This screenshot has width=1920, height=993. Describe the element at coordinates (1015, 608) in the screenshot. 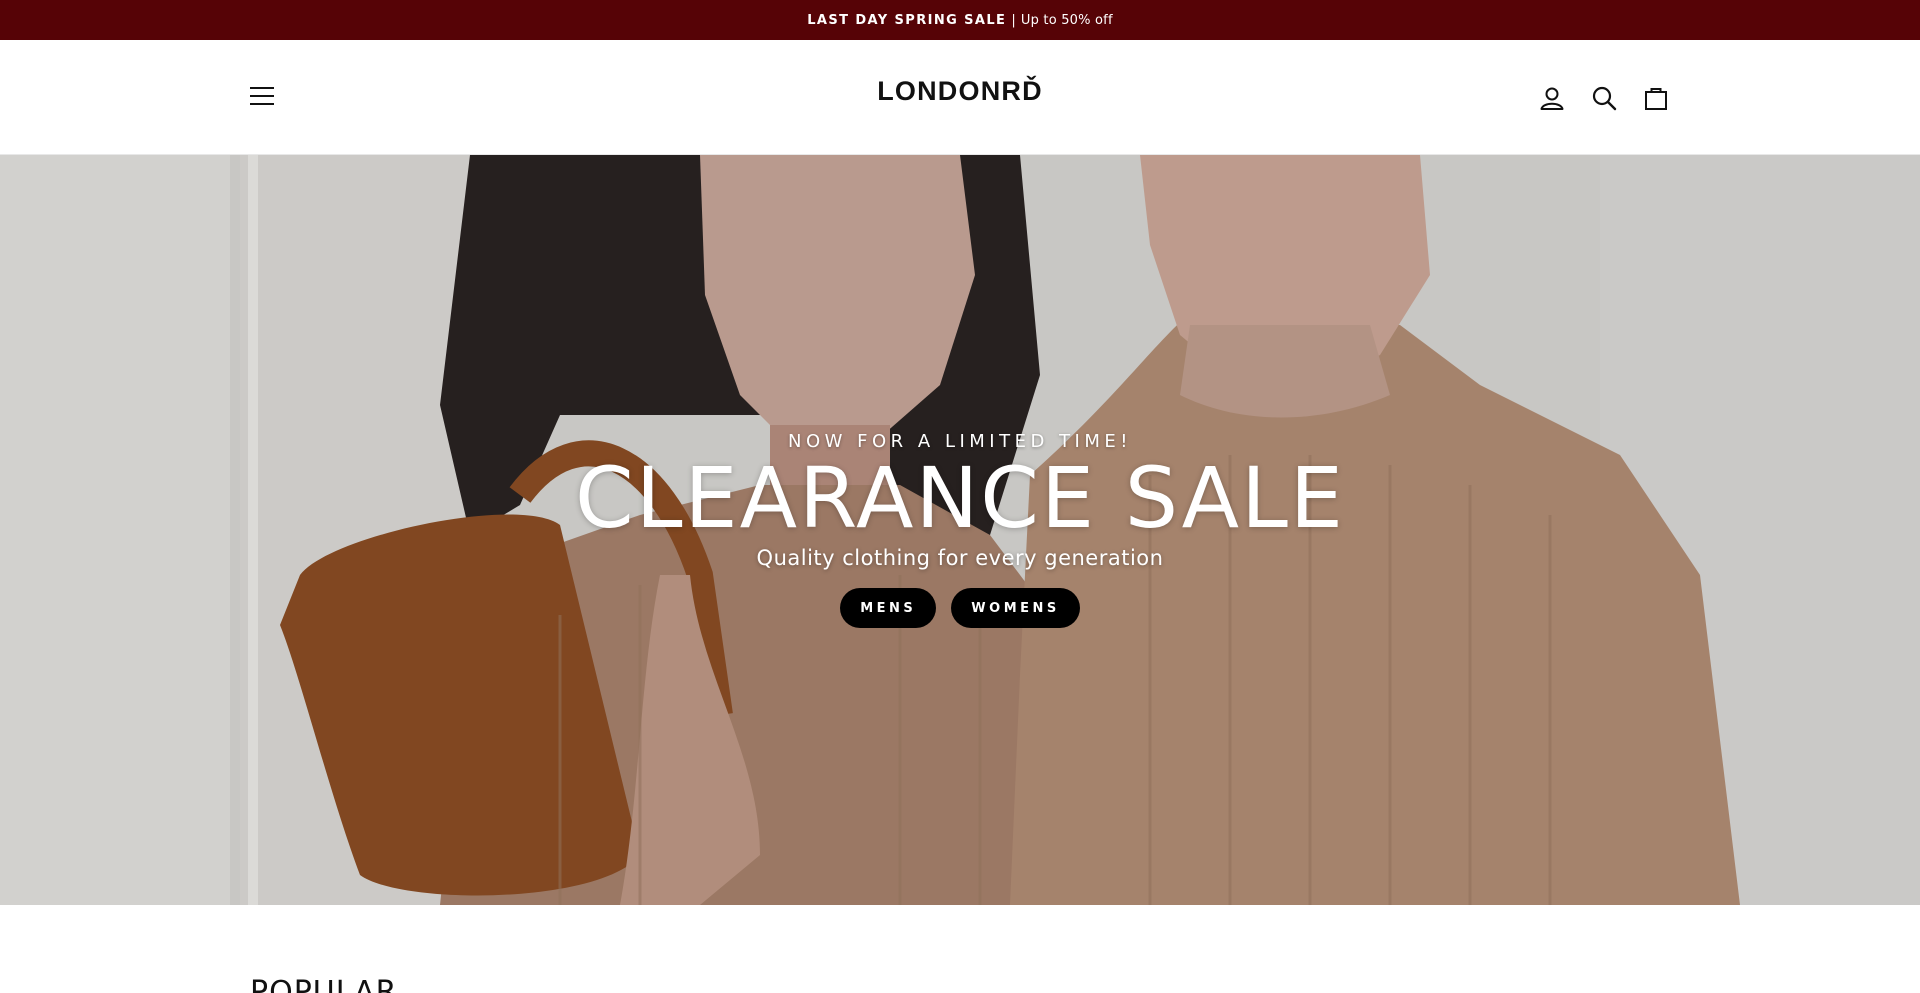

I see `womens-button: WOMENS` at that location.